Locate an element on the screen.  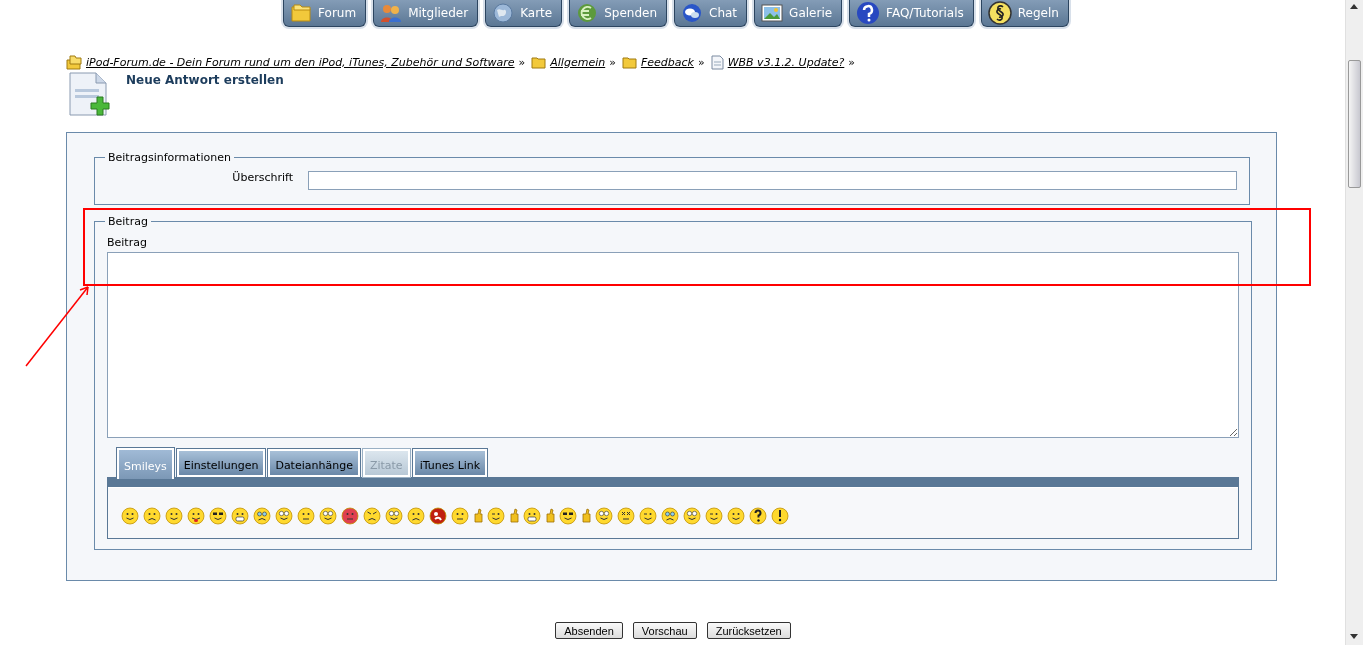
page-title: Neue Antwort erstellen is located at coordinates (205, 81).